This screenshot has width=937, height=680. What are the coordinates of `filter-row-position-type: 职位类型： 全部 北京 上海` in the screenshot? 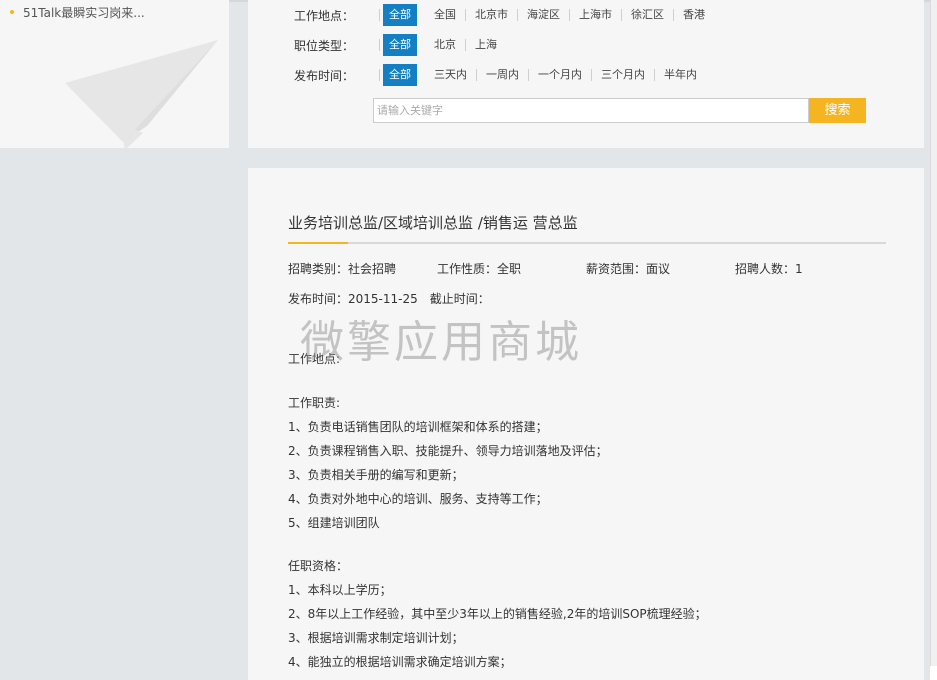 It's located at (400, 45).